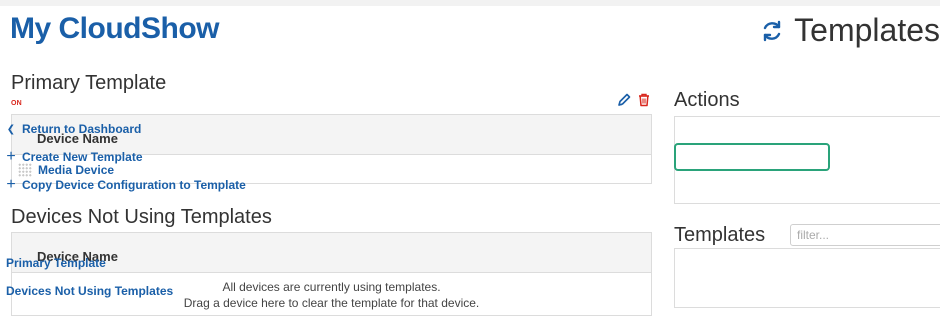  I want to click on app-title: My CloudShow, so click(114, 28).